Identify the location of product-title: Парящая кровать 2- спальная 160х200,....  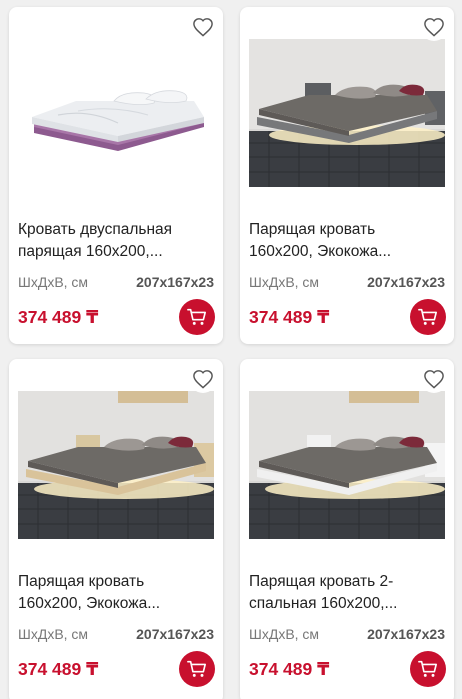
(347, 593).